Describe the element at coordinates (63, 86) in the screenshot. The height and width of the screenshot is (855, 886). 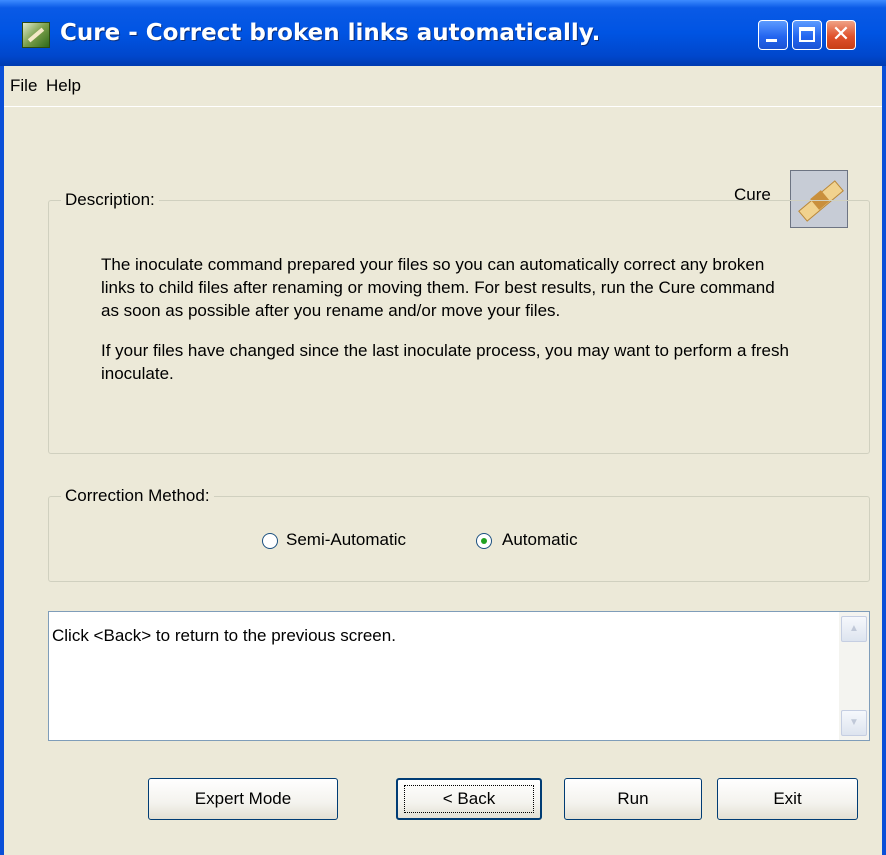
I see `menu-help: Help` at that location.